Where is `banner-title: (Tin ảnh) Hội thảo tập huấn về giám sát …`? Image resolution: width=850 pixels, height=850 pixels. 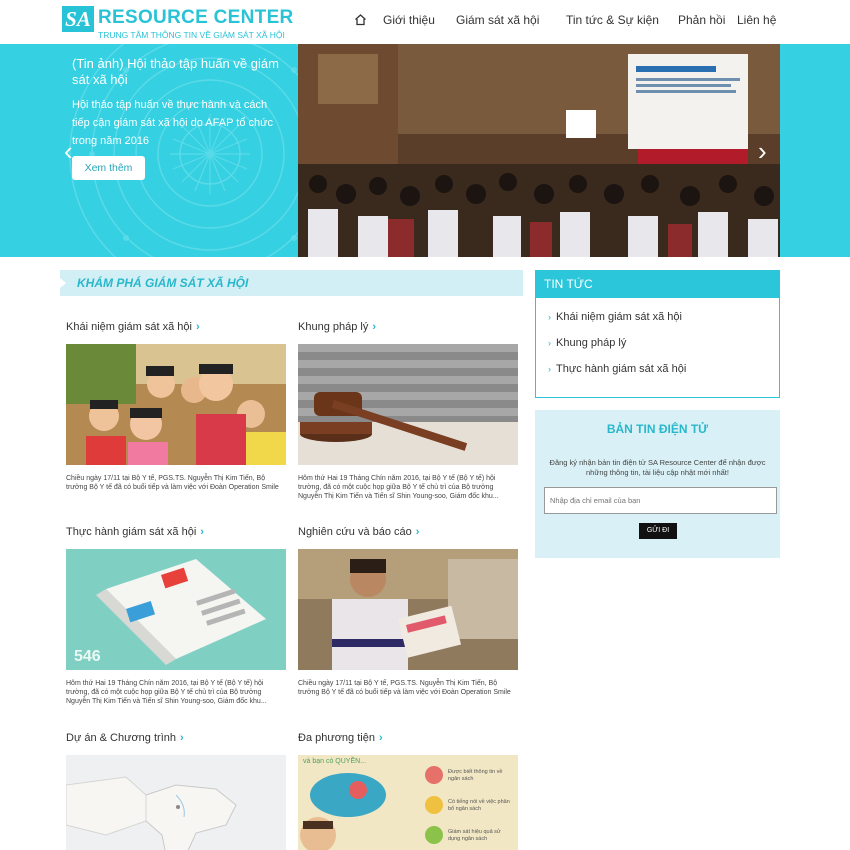
banner-title: (Tin ảnh) Hội thảo tập huấn về giám sát … is located at coordinates (179, 72).